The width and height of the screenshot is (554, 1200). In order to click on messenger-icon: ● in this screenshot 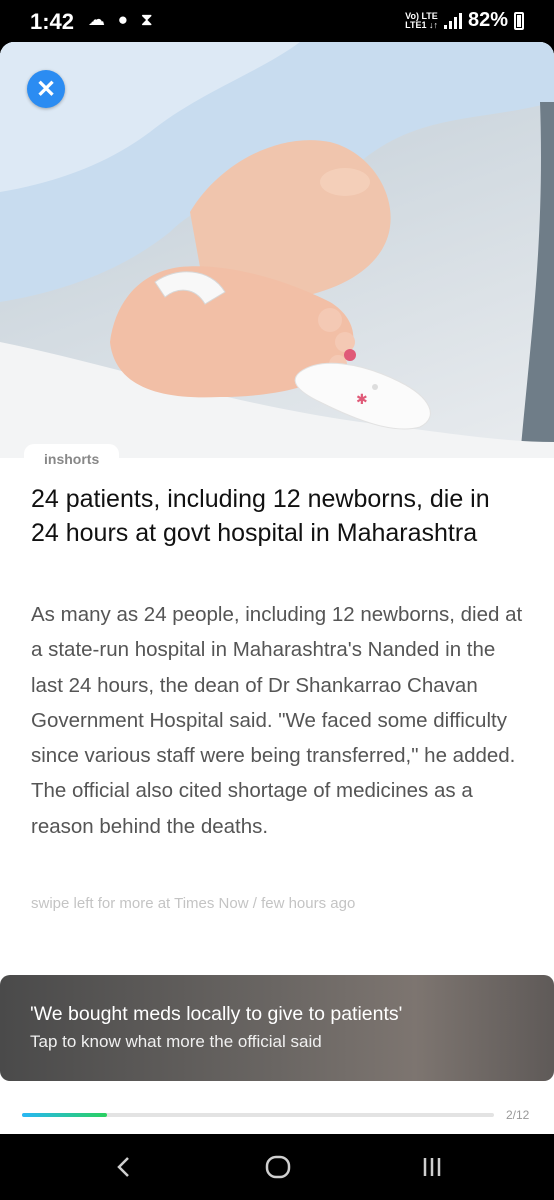, I will do `click(125, 19)`.